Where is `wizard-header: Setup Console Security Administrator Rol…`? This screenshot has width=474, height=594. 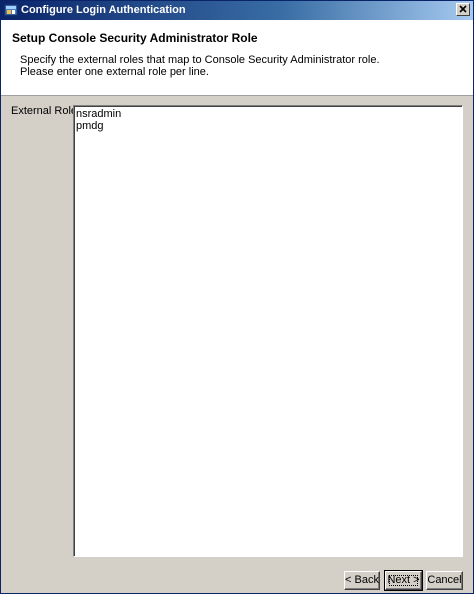
wizard-header: Setup Console Security Administrator Rol… is located at coordinates (237, 58).